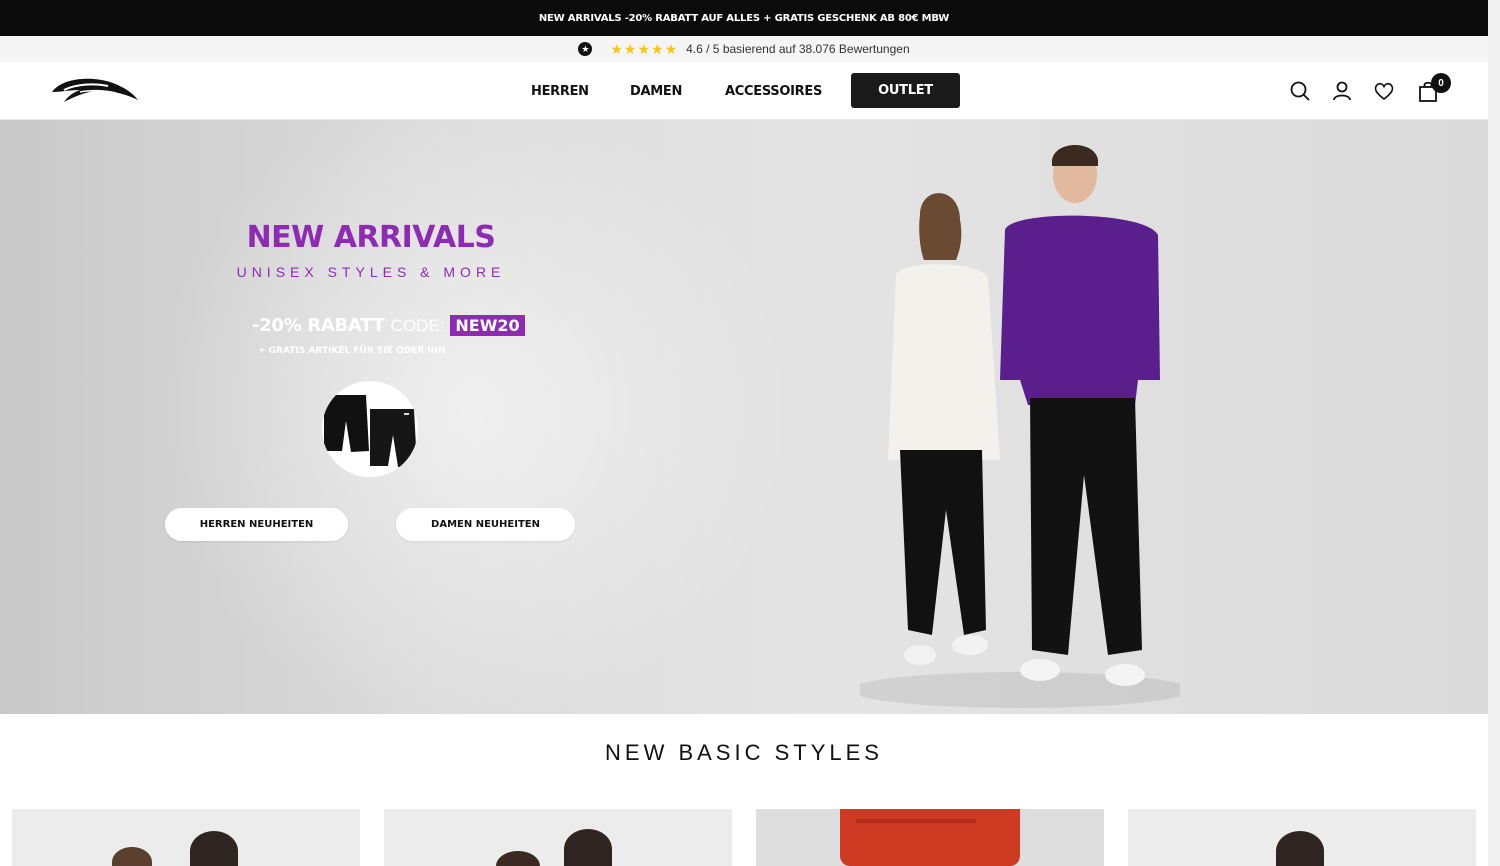  What do you see at coordinates (95, 90) in the screenshot?
I see `brand-logo` at bounding box center [95, 90].